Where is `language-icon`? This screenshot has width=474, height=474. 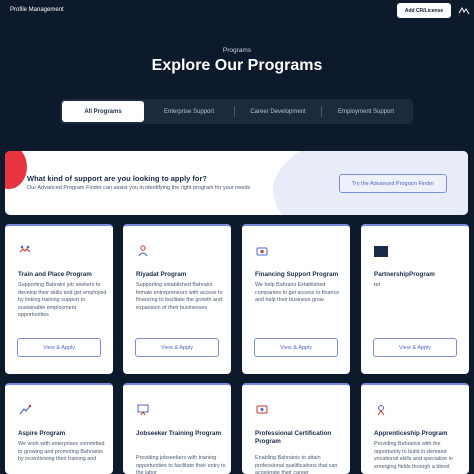 language-icon is located at coordinates (464, 11).